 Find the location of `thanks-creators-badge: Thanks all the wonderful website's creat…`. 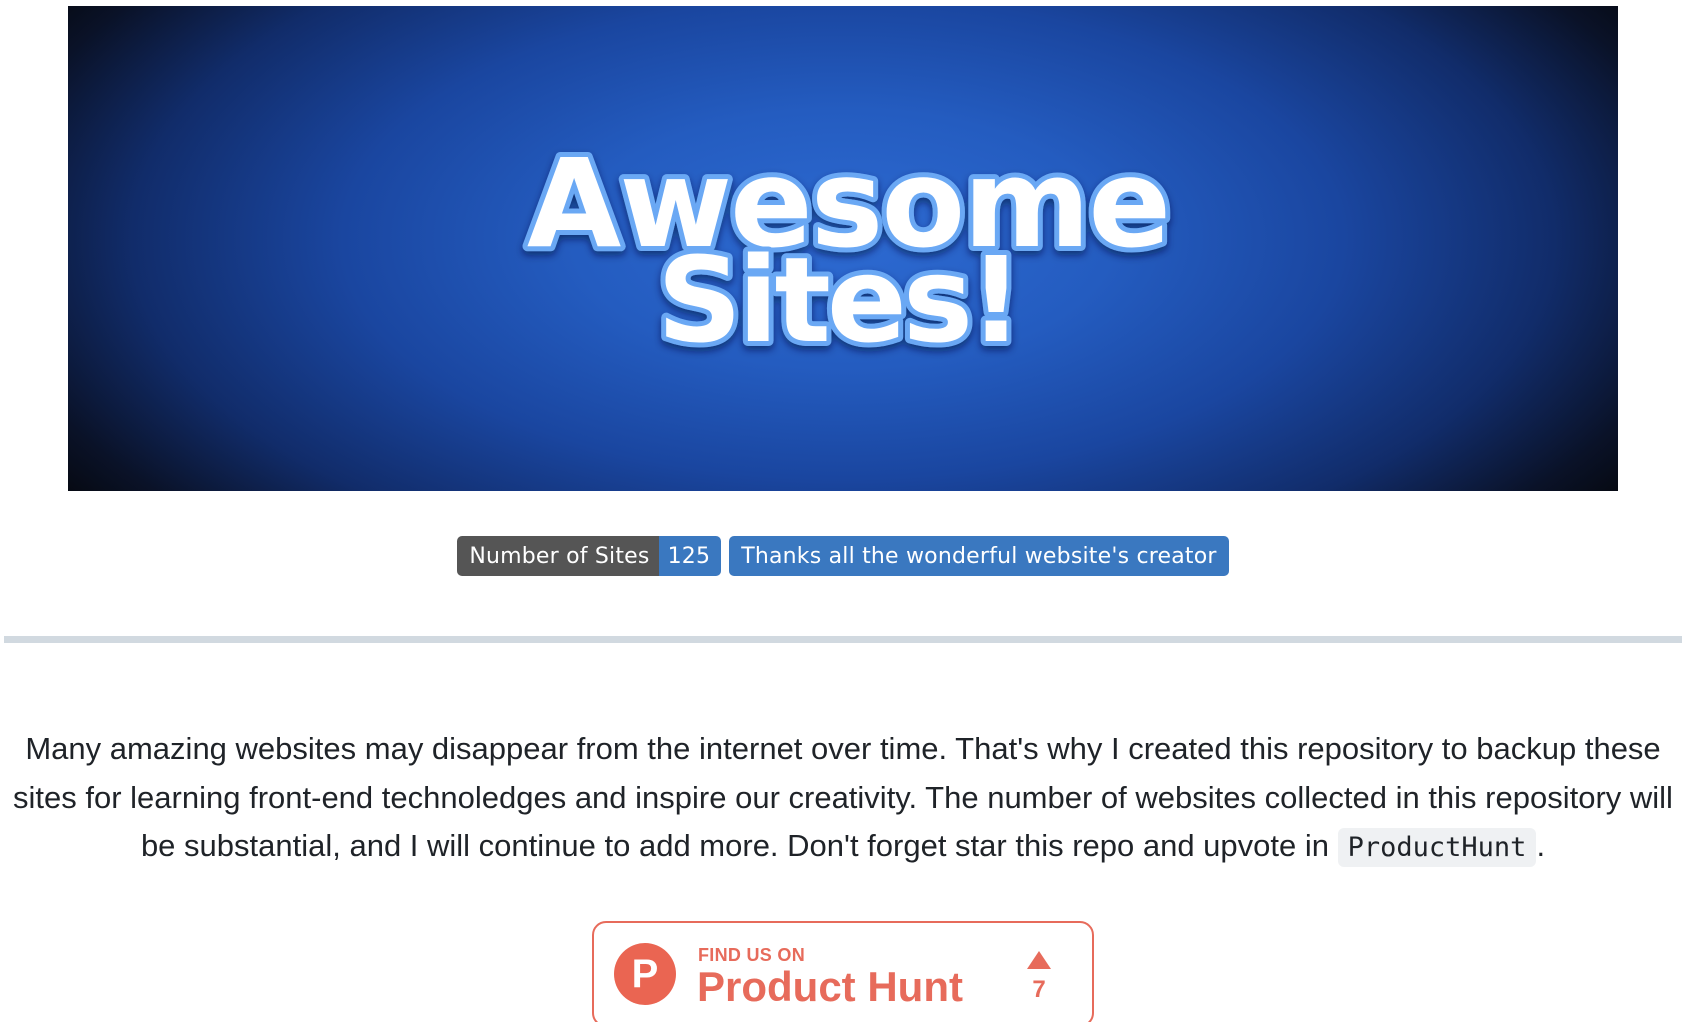

thanks-creators-badge: Thanks all the wonderful website's creat… is located at coordinates (979, 556).